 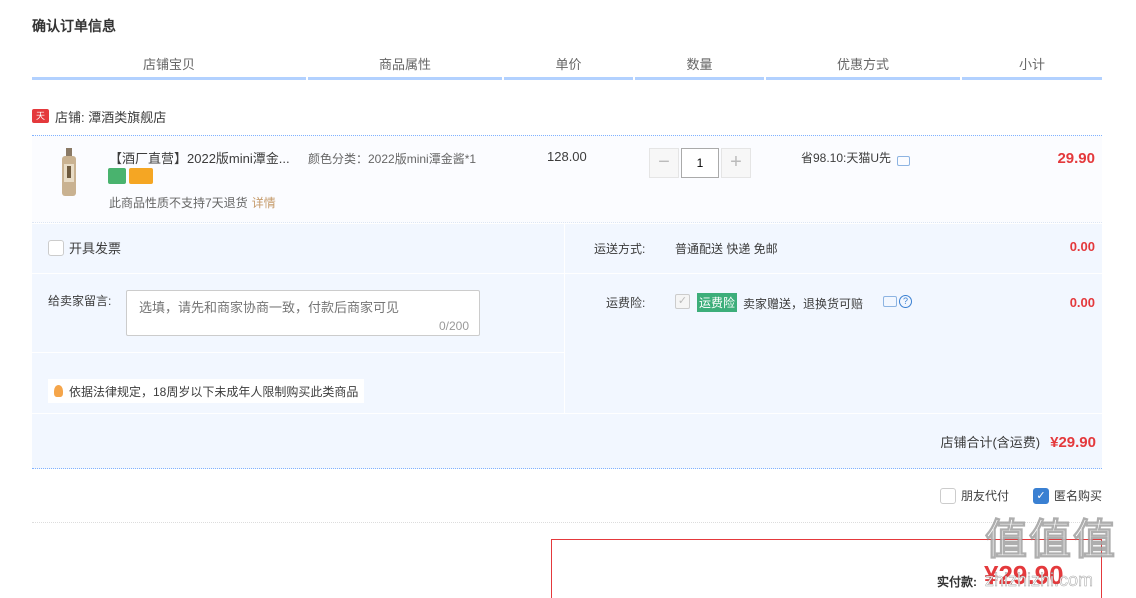 I want to click on message-count: 0/200, so click(x=453, y=326).